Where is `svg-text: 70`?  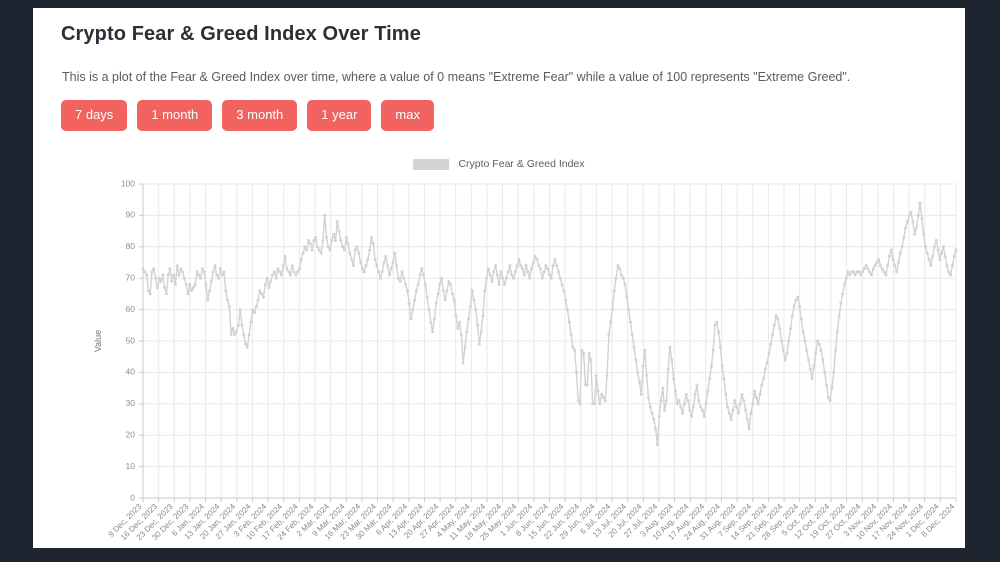 svg-text: 70 is located at coordinates (131, 277).